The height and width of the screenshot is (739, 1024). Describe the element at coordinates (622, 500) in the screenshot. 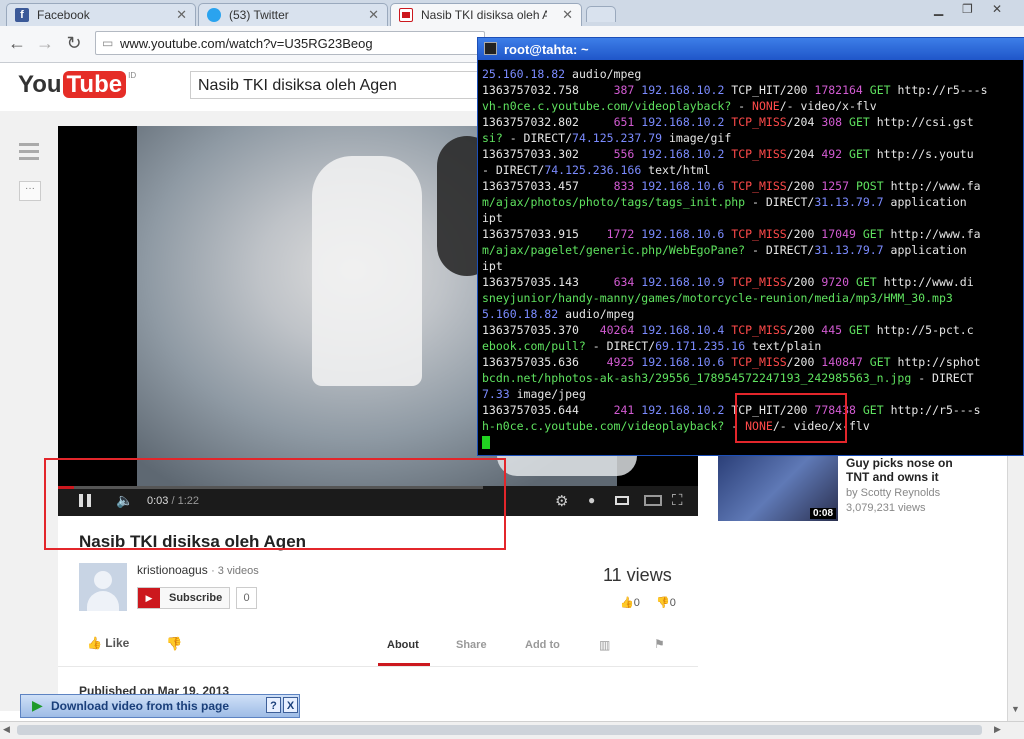

I see `small-player-icon` at that location.